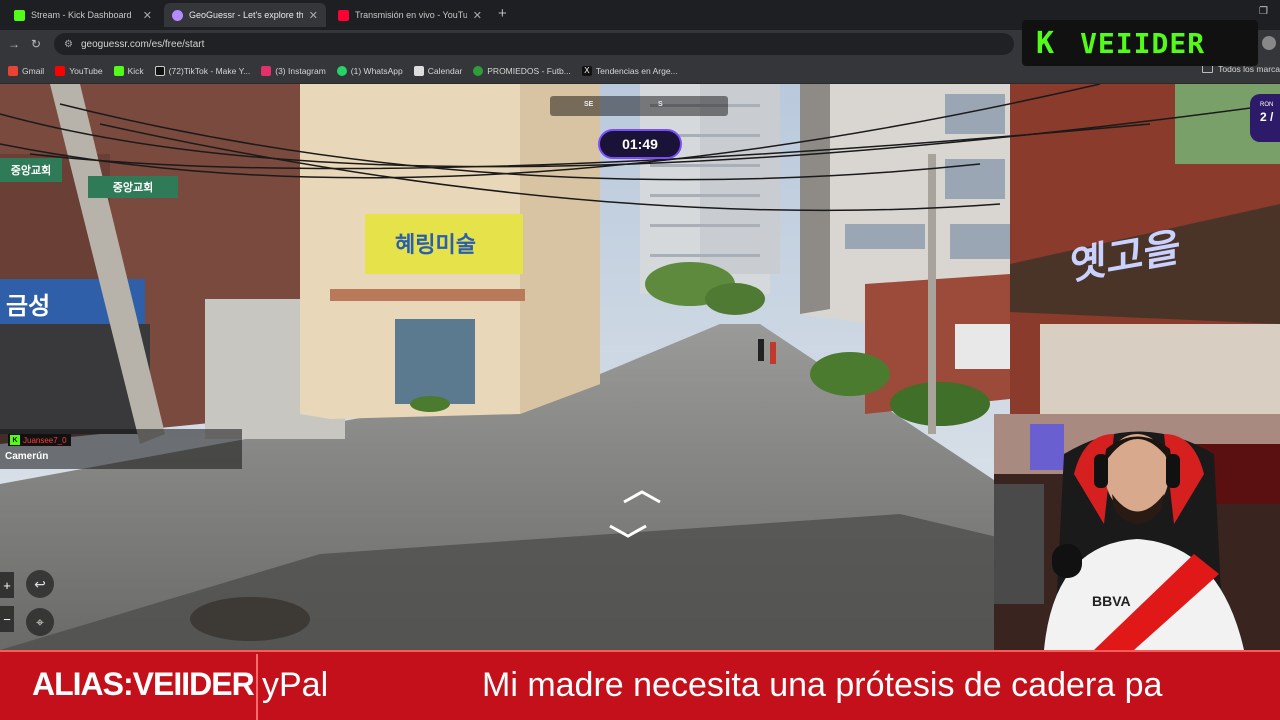 The image size is (1280, 720). I want to click on bookmark-label: (1) WhatsApp, so click(376, 70).